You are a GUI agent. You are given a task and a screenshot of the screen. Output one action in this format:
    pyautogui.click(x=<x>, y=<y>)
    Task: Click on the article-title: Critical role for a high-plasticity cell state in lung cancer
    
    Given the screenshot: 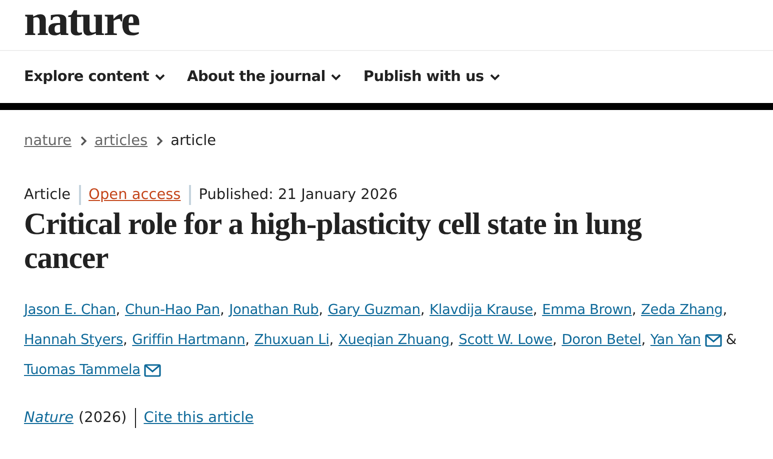 What is the action you would take?
    pyautogui.click(x=333, y=241)
    